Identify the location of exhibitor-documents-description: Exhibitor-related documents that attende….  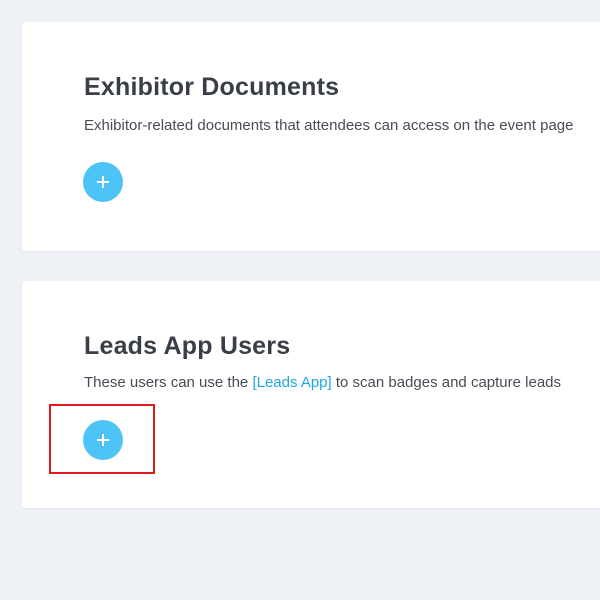
(329, 125).